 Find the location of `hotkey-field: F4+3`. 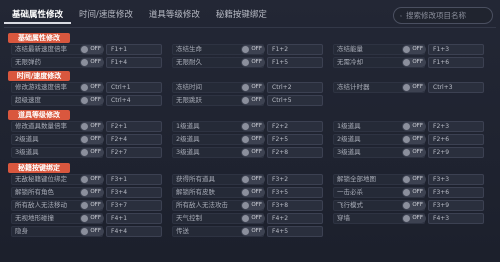

hotkey-field: F4+3 is located at coordinates (456, 218).